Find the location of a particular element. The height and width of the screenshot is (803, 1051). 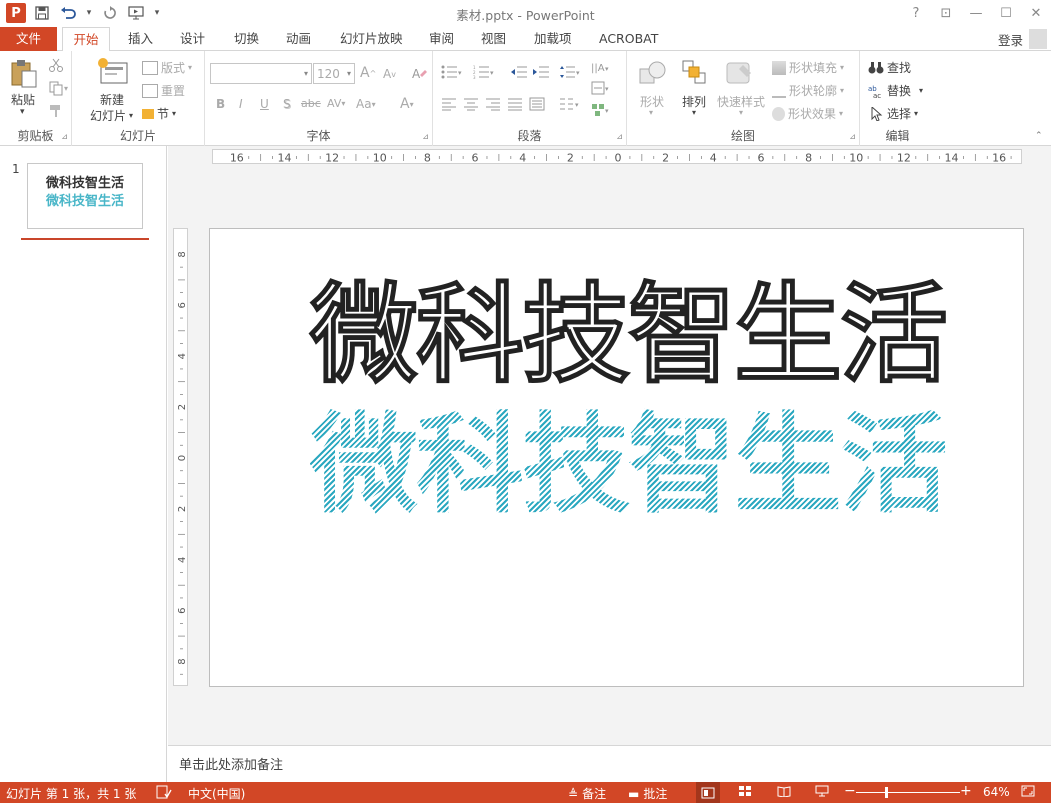

font-name-combobox: ▾ is located at coordinates (261, 73).